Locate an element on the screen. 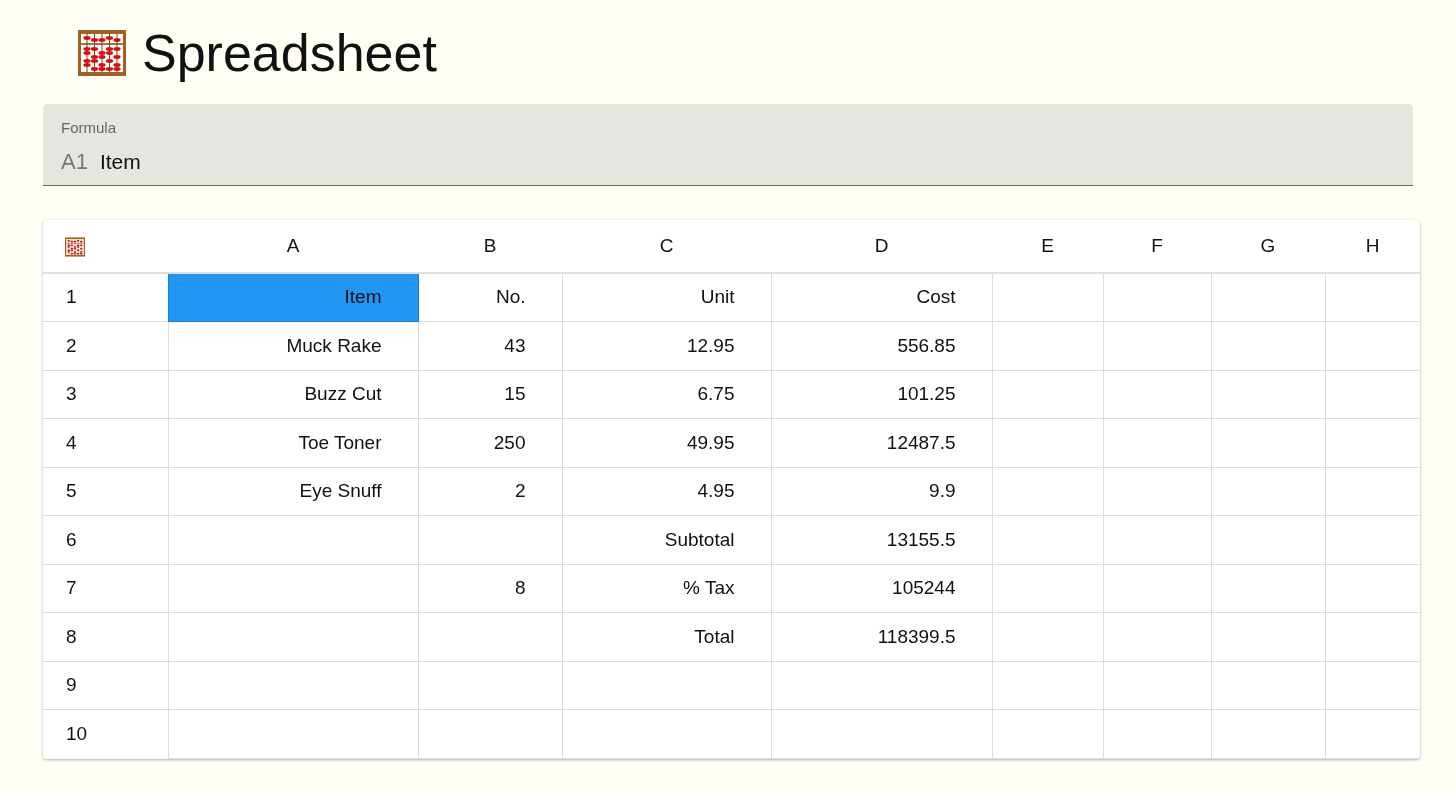 This screenshot has width=1456, height=793. table-cell: 8 is located at coordinates (490, 588).